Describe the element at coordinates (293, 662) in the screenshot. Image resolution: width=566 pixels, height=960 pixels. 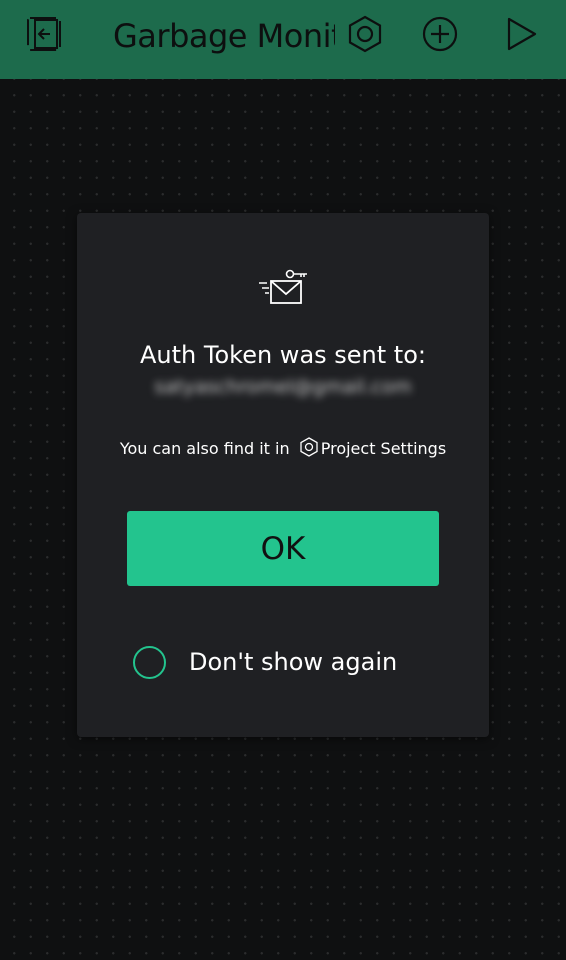
I see `dont-show-again-label: Don't show again` at that location.